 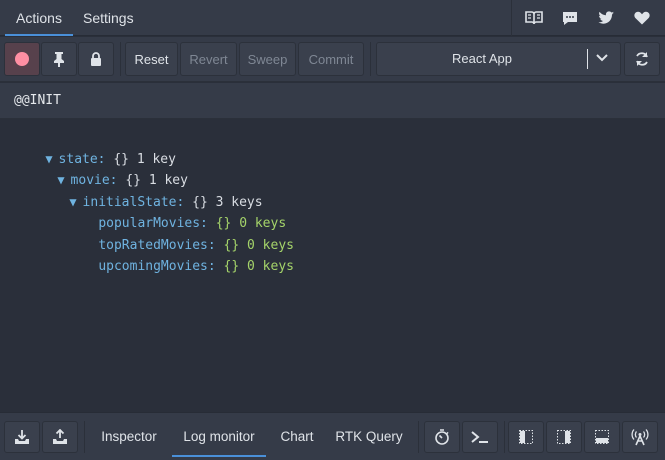 I want to click on download-icon, so click(x=22, y=437).